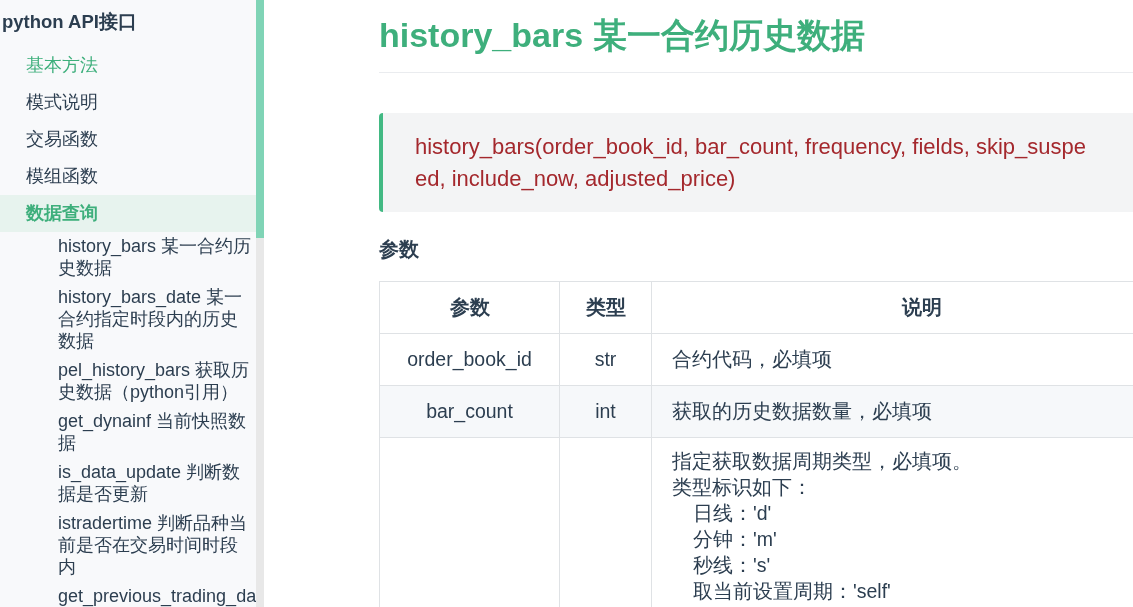  I want to click on sidebar-heading: python API接口, so click(128, 22).